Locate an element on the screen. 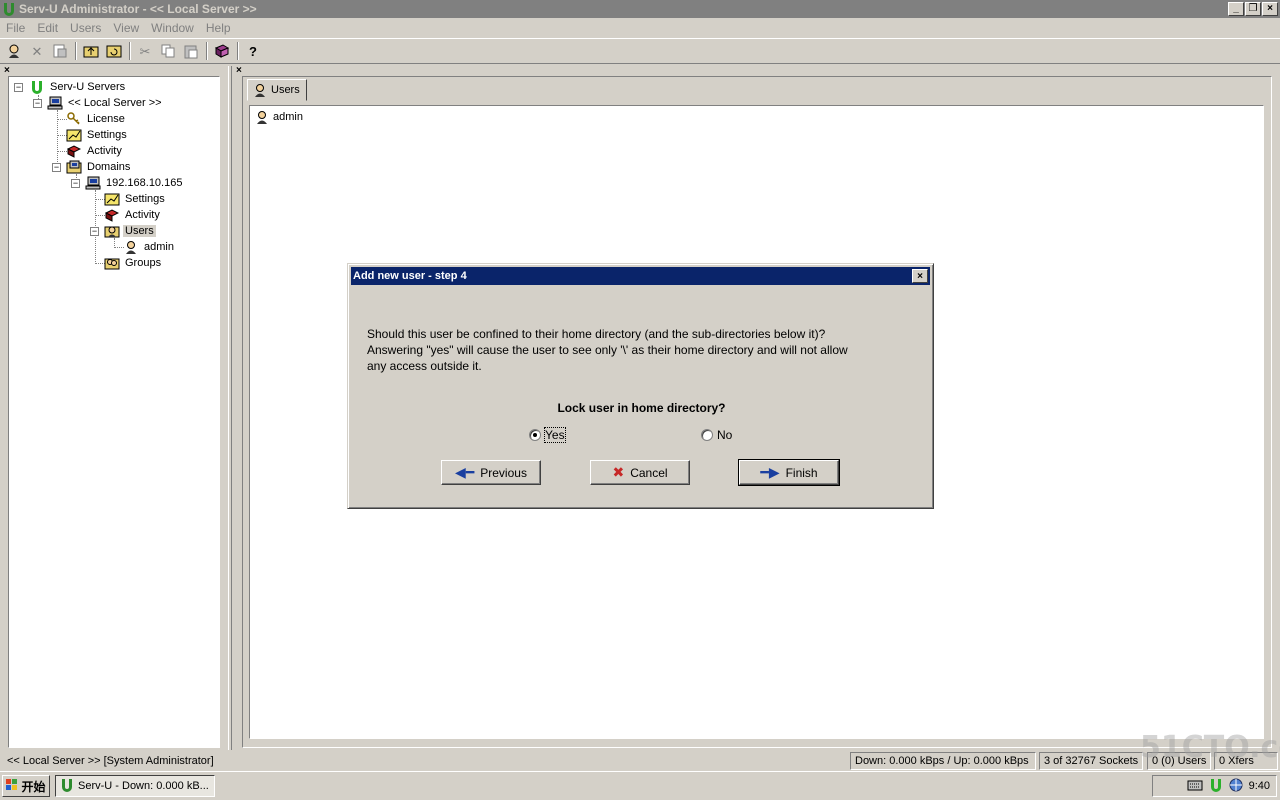 This screenshot has width=1280, height=800. menu-view: View is located at coordinates (126, 28).